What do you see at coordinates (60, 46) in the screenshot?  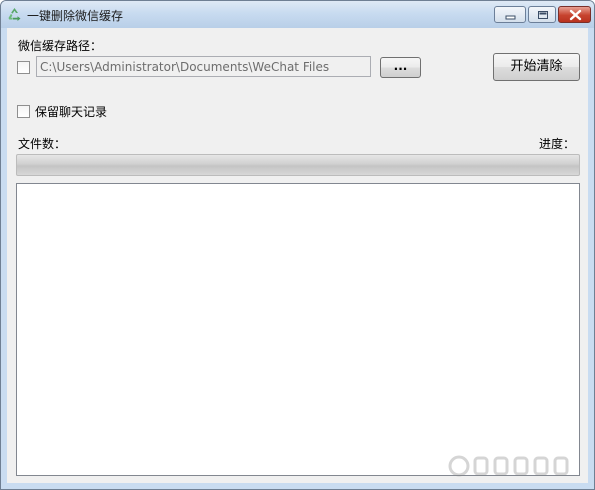 I see `path-label: 微信缓存路径：` at bounding box center [60, 46].